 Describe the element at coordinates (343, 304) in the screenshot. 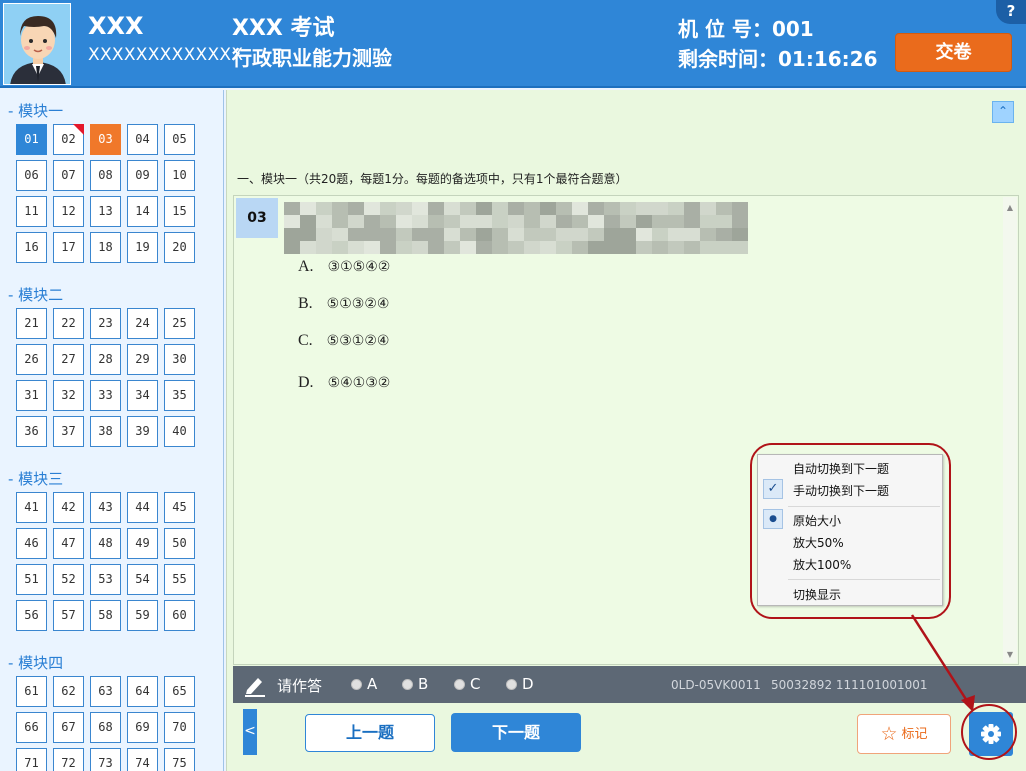

I see `option-b: B. ⑤①③②④` at that location.